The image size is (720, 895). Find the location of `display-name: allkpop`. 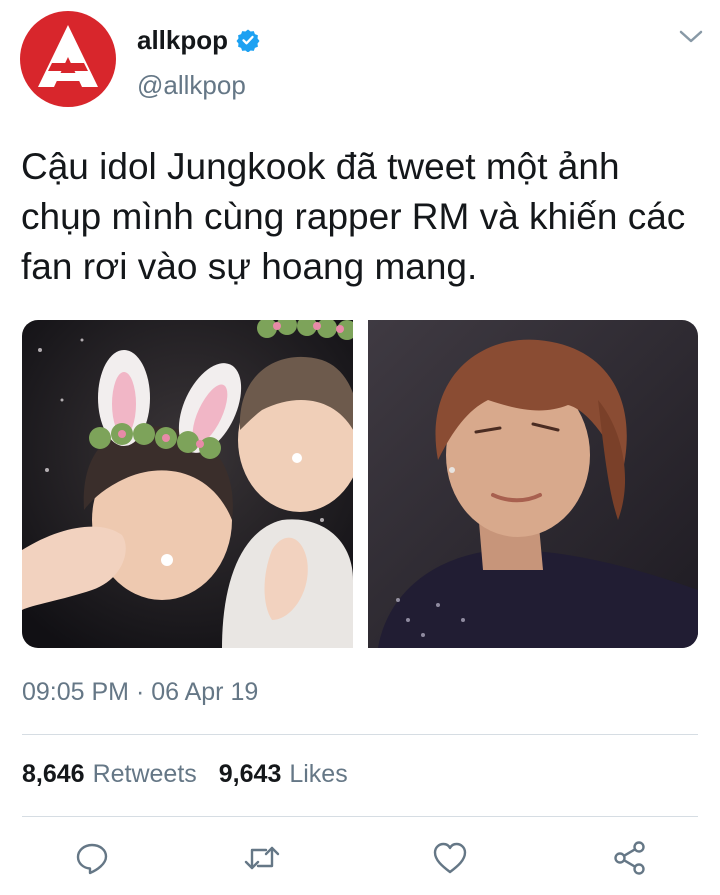

display-name: allkpop is located at coordinates (182, 40).